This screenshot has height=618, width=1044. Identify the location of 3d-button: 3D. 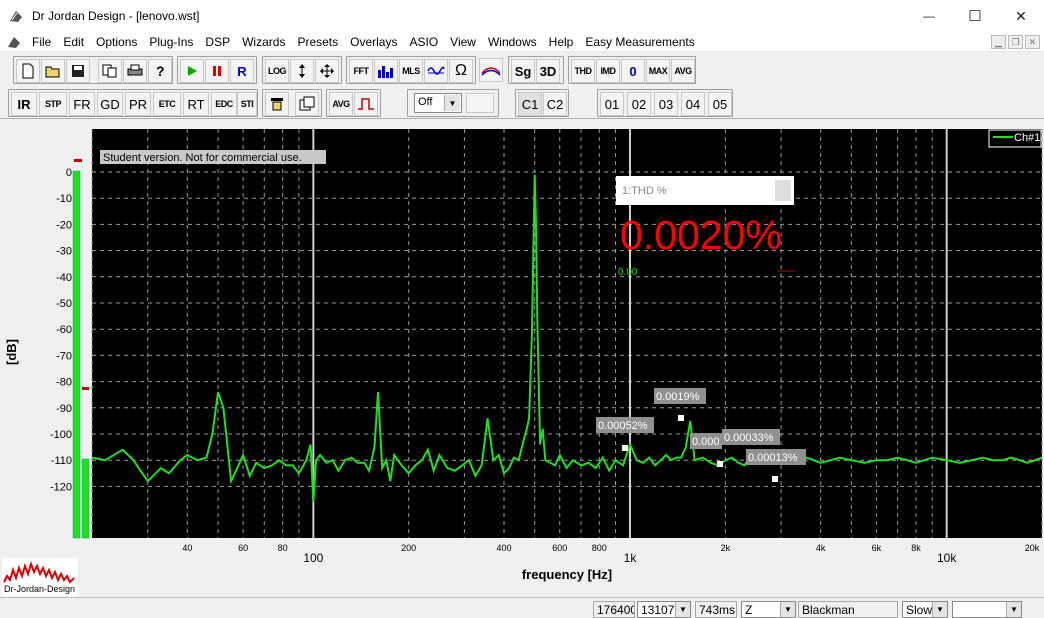
(548, 71).